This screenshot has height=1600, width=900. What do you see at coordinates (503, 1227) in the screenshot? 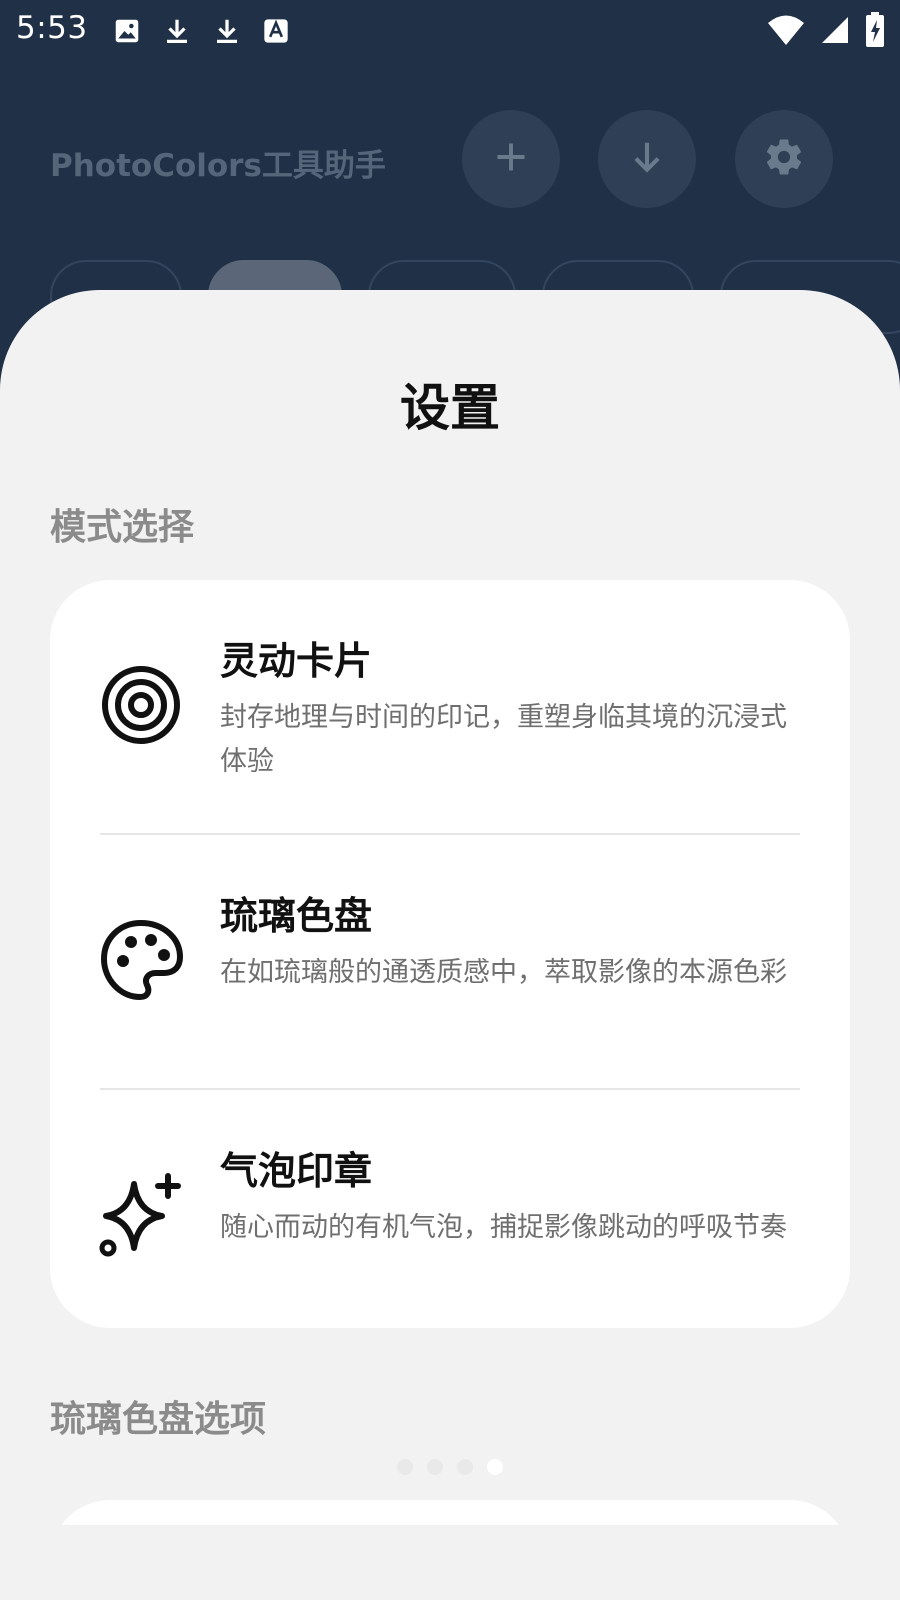
I see `option-description: 随心而动的有机气泡，捕捉影像跳动的呼吸节奏` at bounding box center [503, 1227].